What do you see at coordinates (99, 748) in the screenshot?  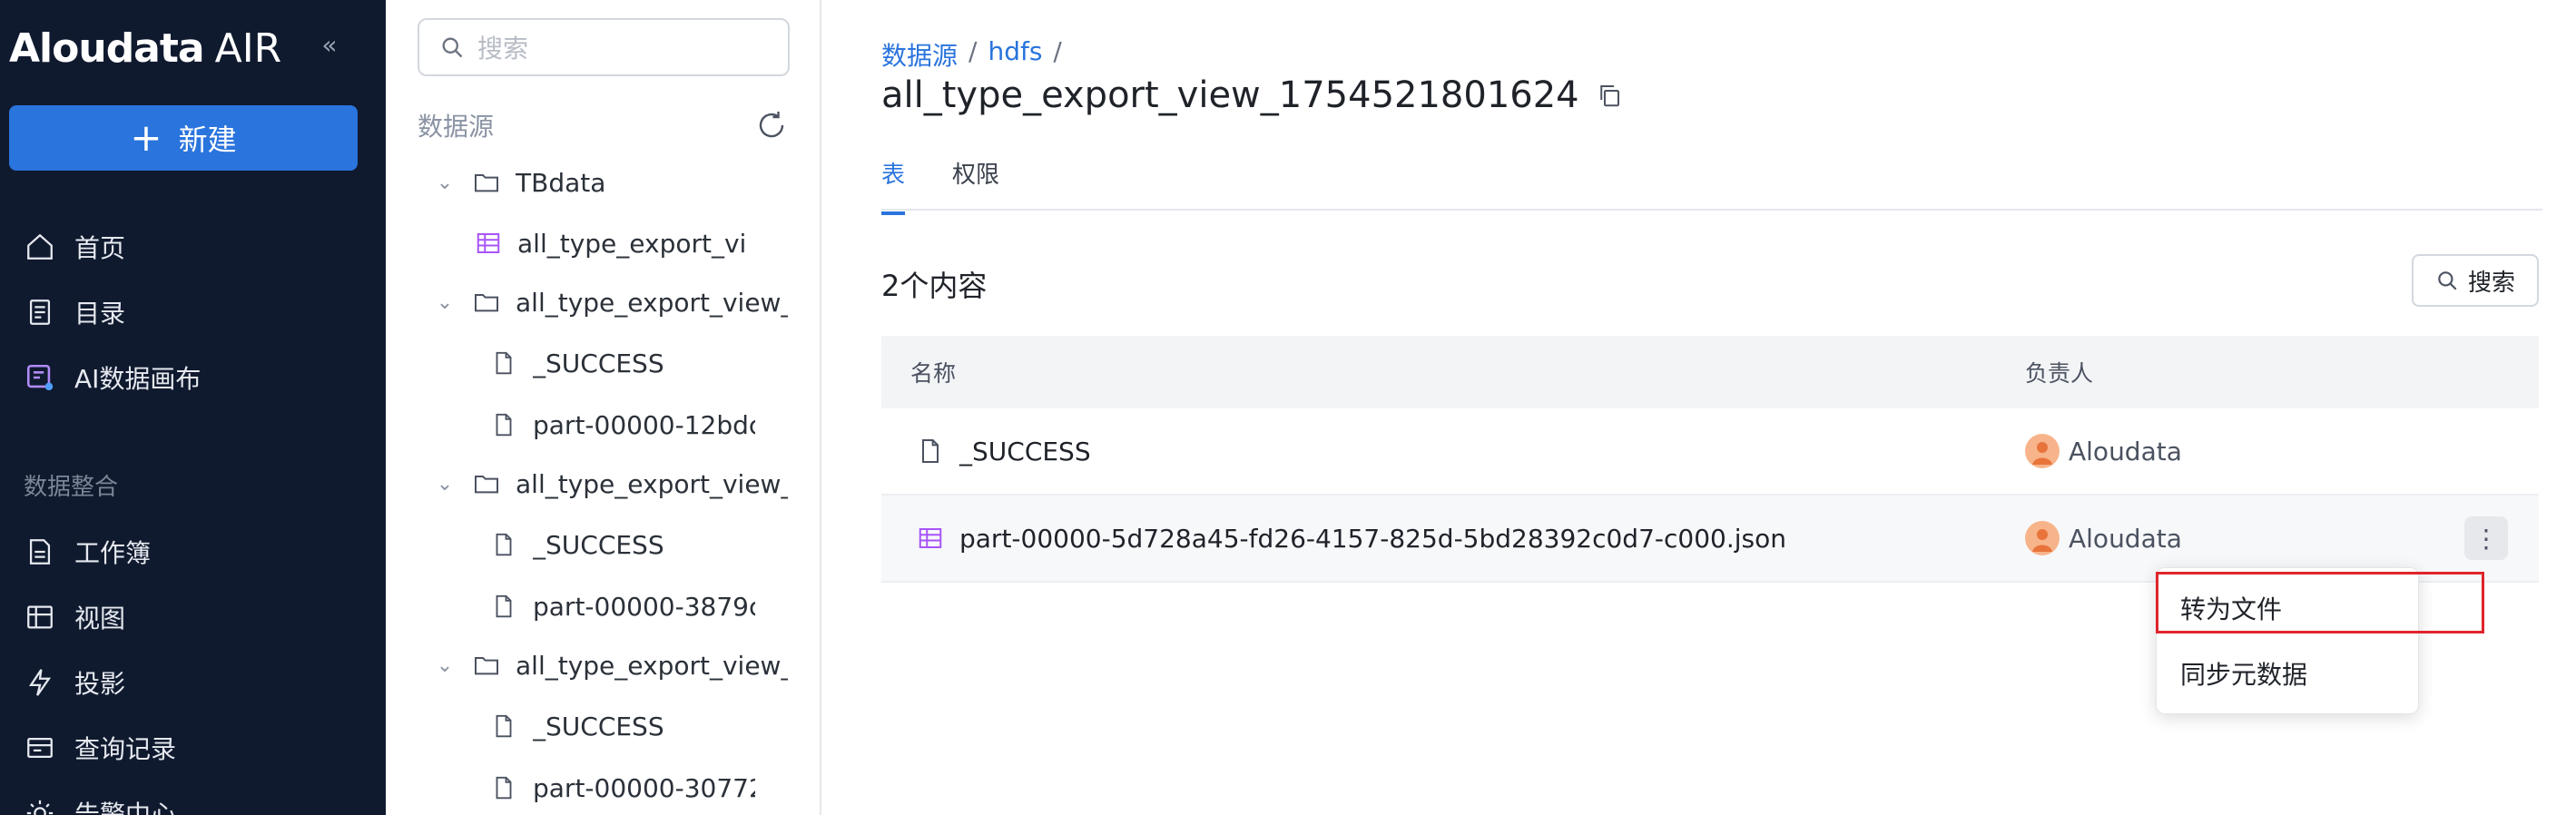 I see `nav-item-query-history: 查询记录` at bounding box center [99, 748].